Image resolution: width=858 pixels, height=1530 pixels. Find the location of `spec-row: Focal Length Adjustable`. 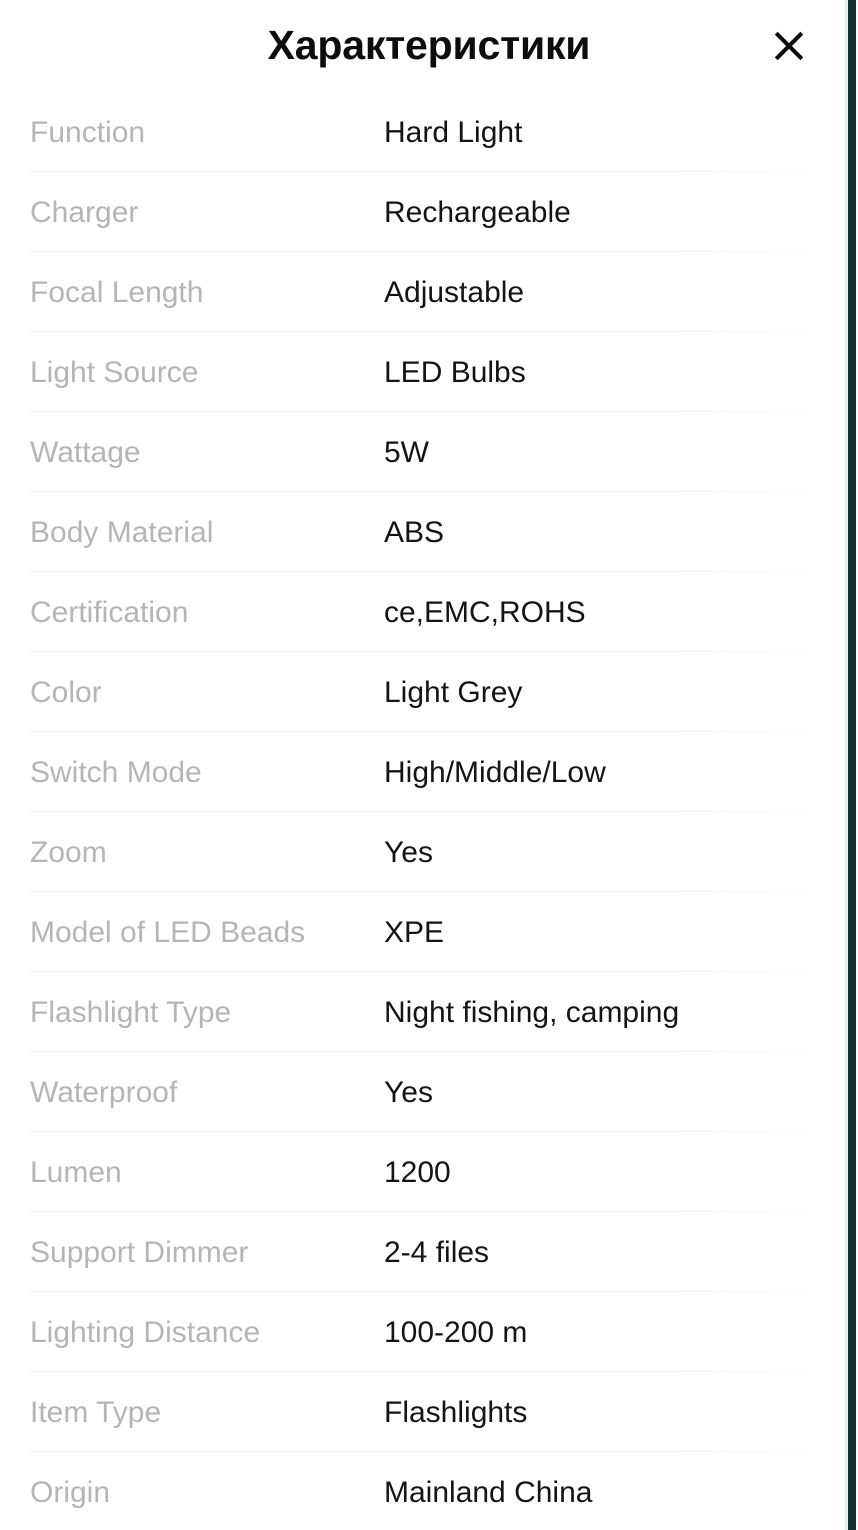

spec-row: Focal Length Adjustable is located at coordinates (429, 292).